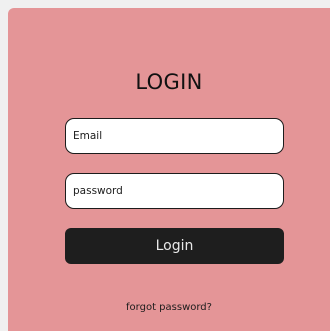 This screenshot has width=330, height=331. What do you see at coordinates (174, 191) in the screenshot?
I see `password-field` at bounding box center [174, 191].